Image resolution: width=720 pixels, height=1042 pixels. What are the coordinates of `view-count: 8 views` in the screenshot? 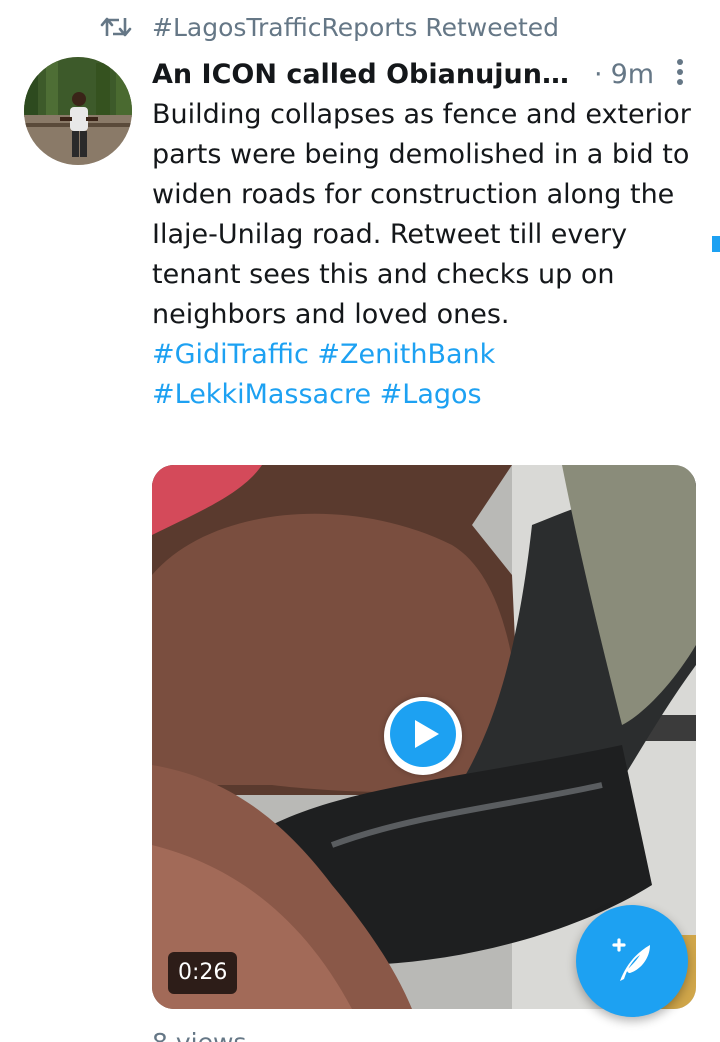 It's located at (199, 1035).